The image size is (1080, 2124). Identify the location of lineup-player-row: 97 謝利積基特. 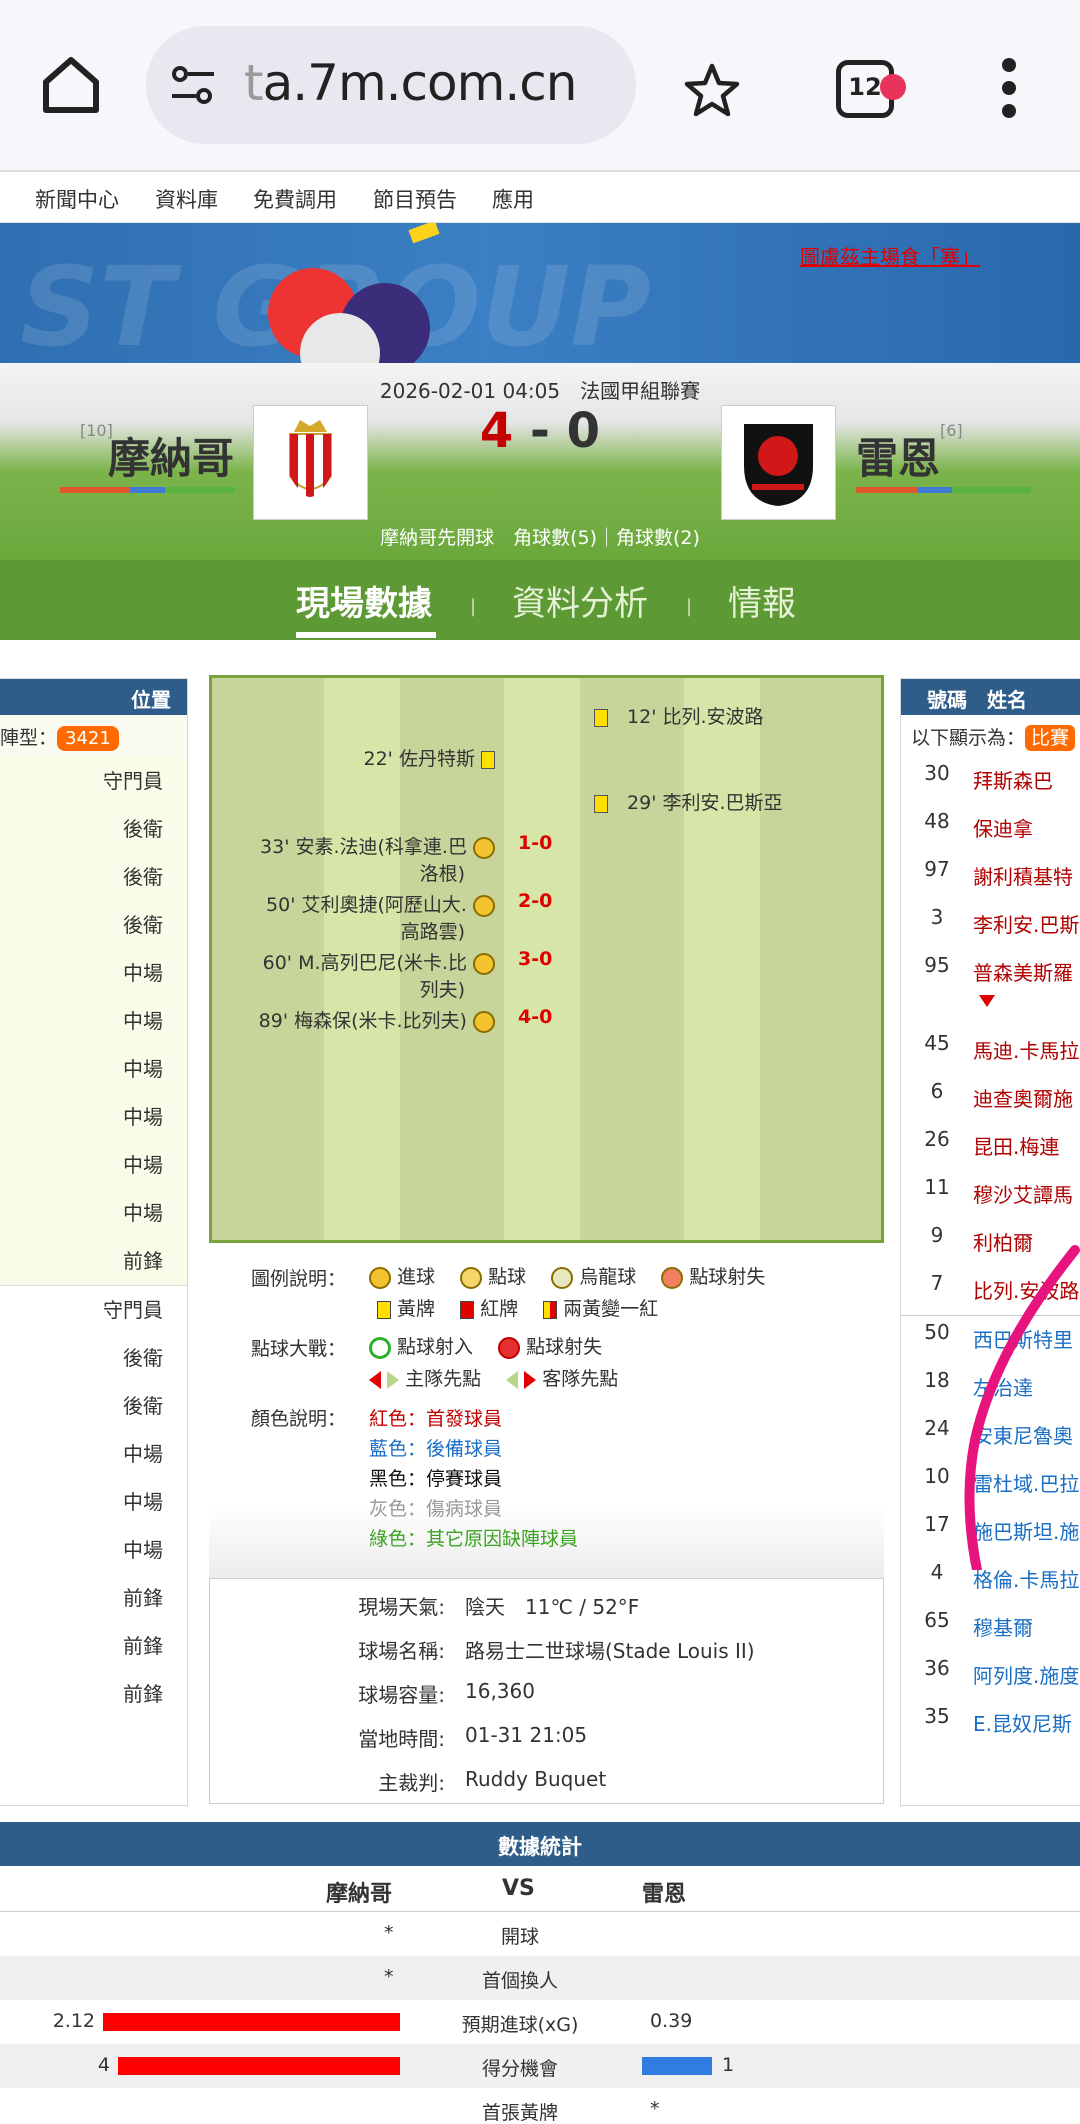
(990, 877).